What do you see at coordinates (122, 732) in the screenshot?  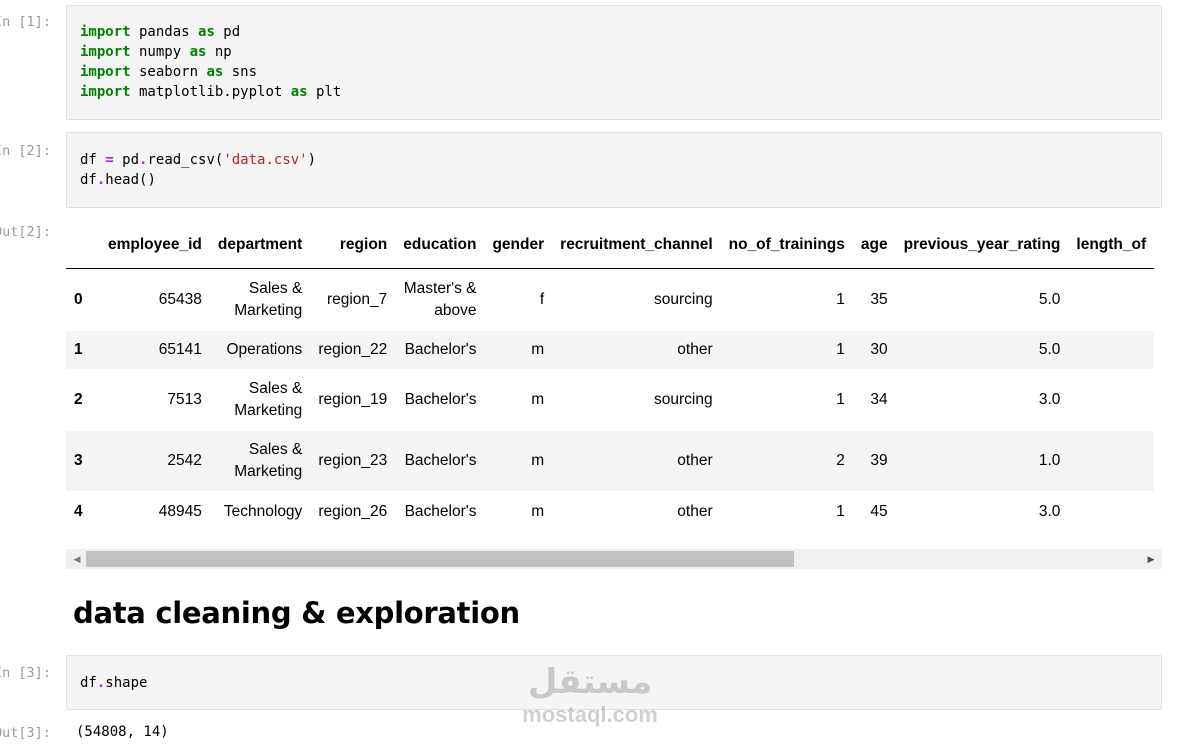 I see `shape-output: (54808, 14)` at bounding box center [122, 732].